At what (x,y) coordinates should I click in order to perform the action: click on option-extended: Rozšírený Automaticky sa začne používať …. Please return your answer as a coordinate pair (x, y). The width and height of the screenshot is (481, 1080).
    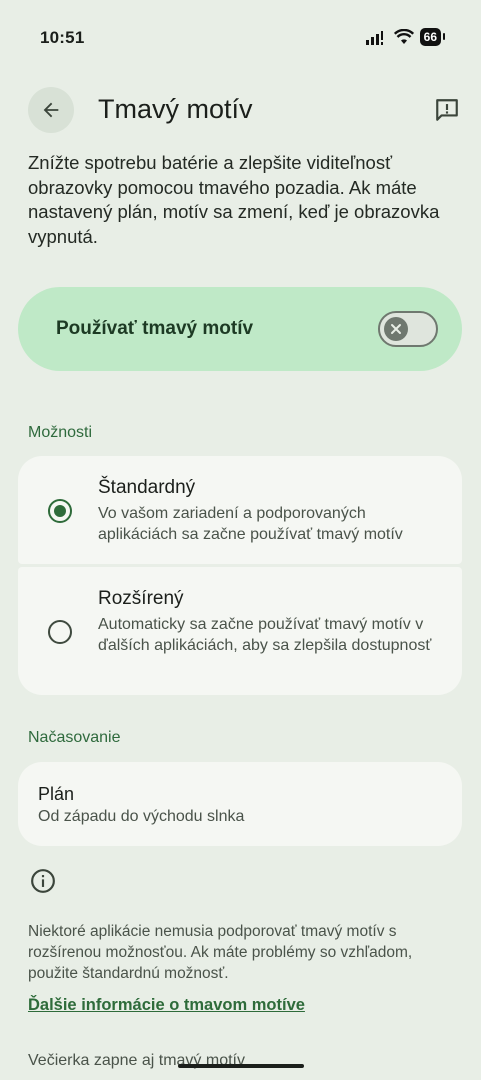
    Looking at the image, I should click on (240, 631).